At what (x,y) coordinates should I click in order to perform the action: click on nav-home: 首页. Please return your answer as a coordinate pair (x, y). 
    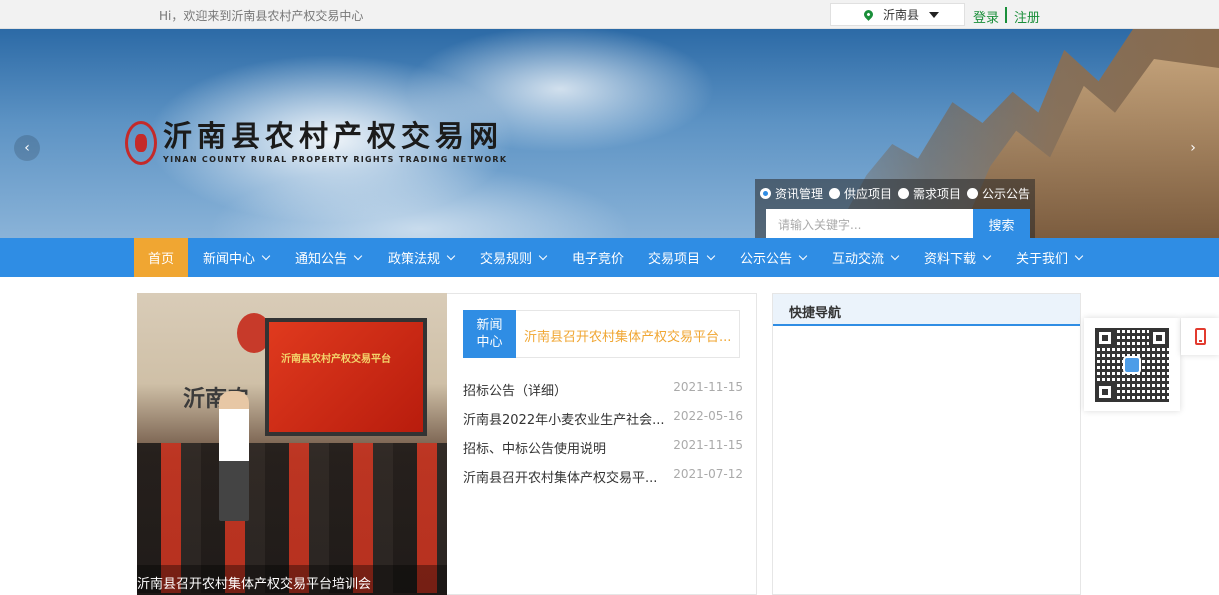
    Looking at the image, I should click on (161, 257).